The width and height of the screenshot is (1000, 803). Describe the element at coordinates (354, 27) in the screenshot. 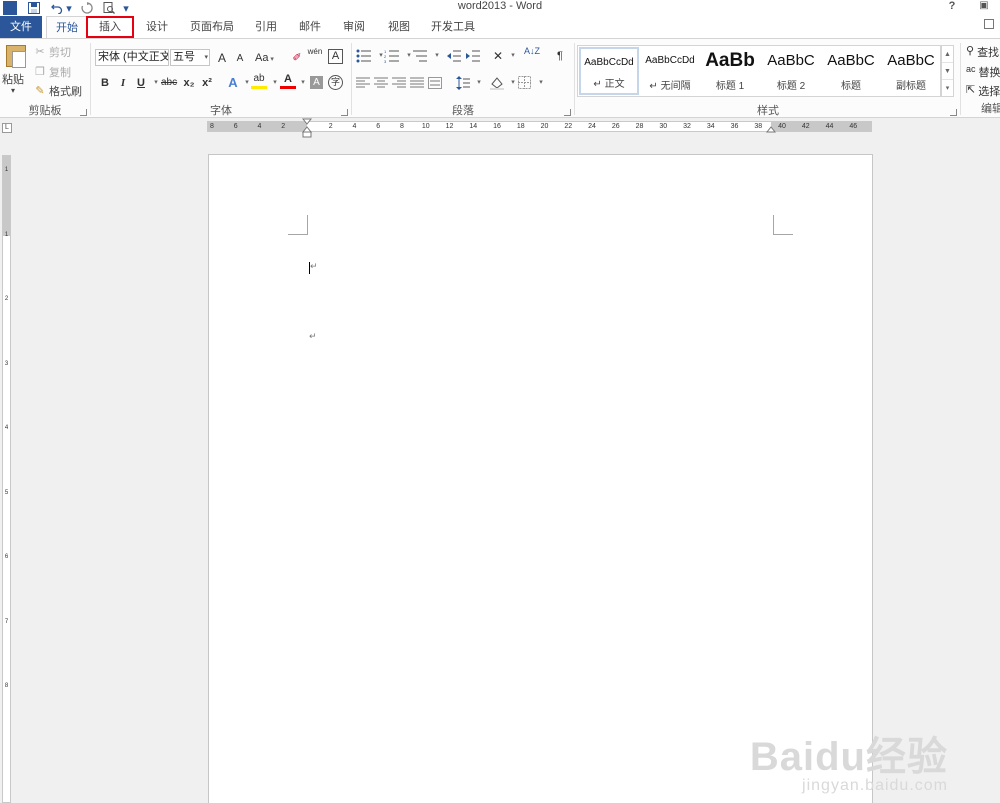

I see `tab-review: 审阅` at that location.